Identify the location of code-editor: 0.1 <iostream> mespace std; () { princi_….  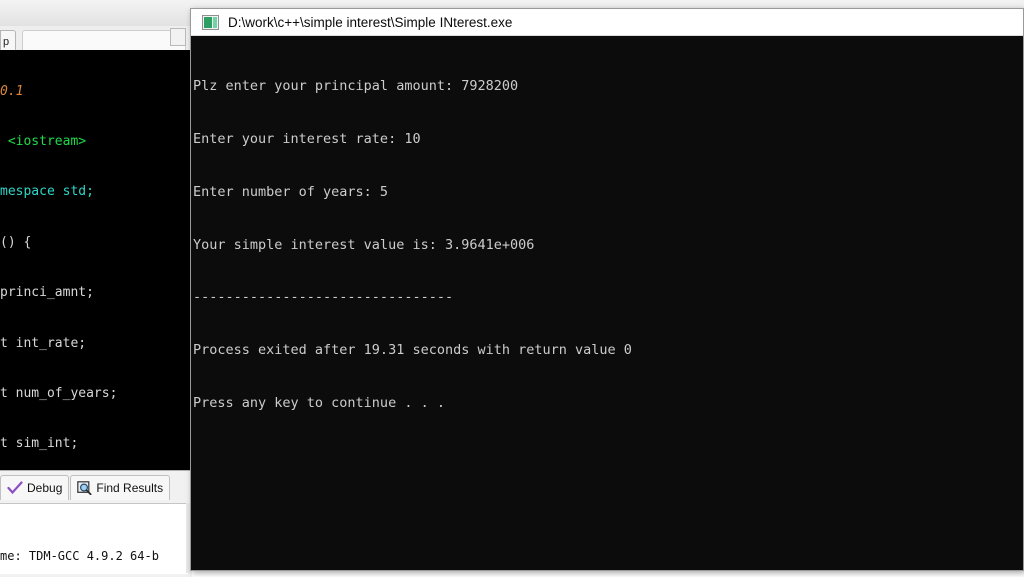
(96, 260).